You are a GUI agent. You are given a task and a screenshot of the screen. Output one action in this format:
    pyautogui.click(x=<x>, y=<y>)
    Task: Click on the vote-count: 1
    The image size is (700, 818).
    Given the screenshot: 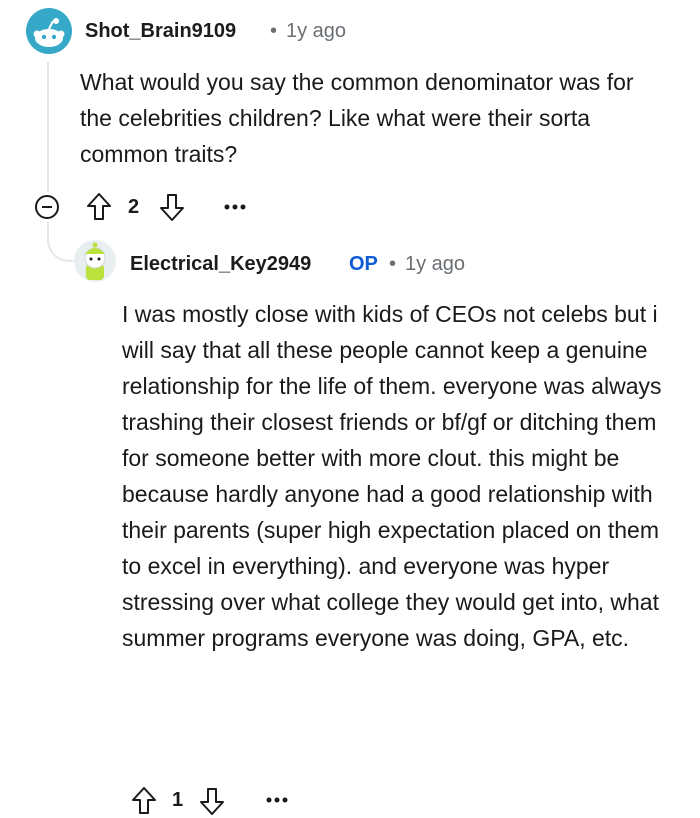 What is the action you would take?
    pyautogui.click(x=178, y=800)
    